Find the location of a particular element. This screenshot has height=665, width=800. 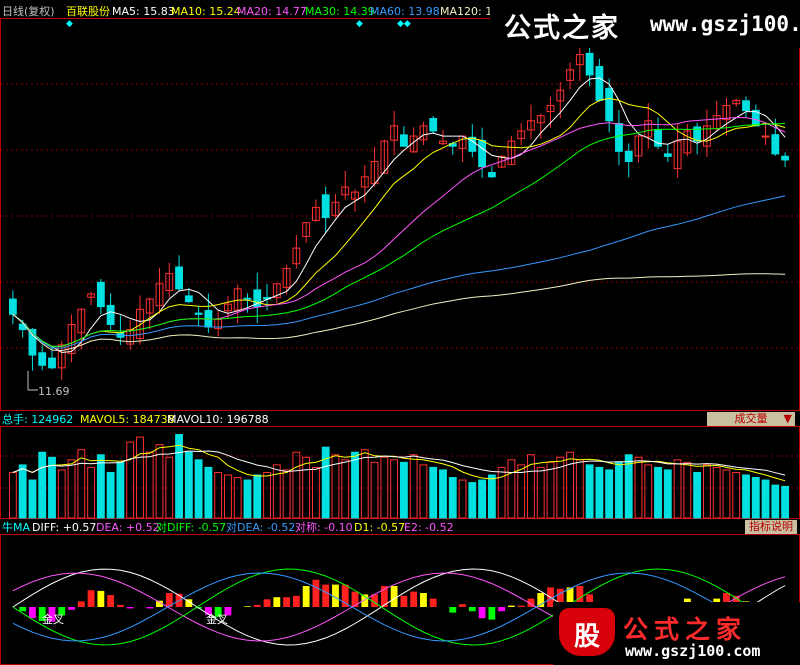

e2-label: E2: -0.52 is located at coordinates (429, 527).